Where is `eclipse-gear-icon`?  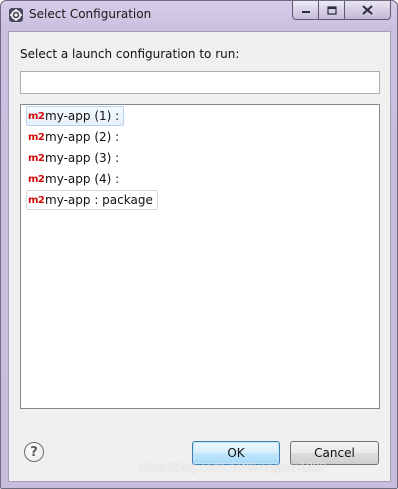 eclipse-gear-icon is located at coordinates (16, 15).